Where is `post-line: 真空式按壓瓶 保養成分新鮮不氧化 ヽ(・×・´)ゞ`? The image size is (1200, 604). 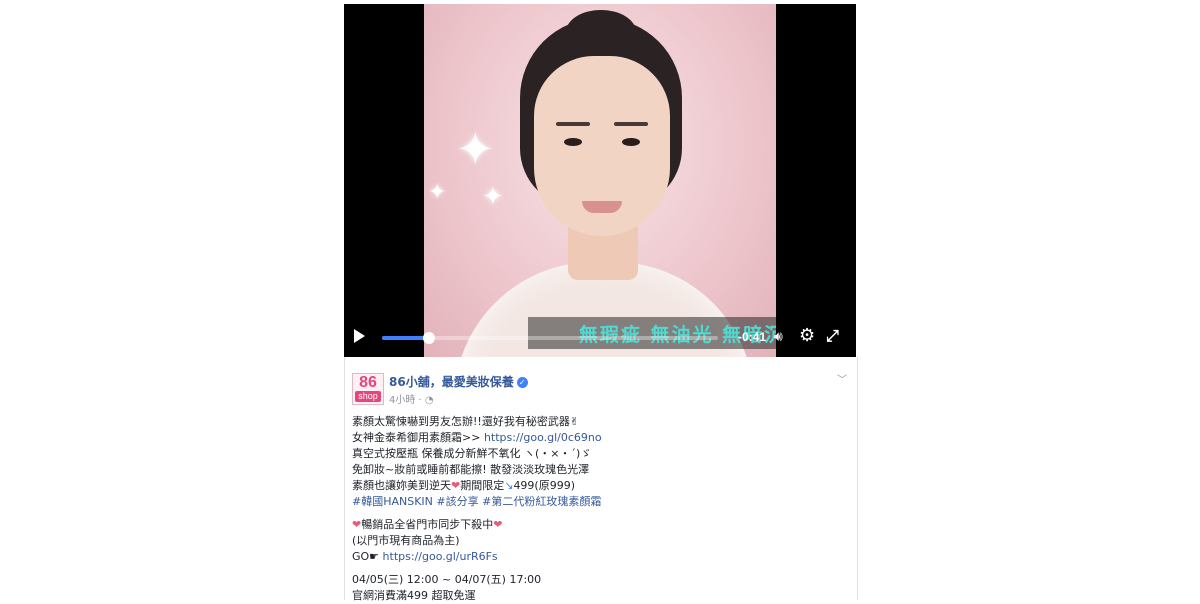 post-line: 真空式按壓瓶 保養成分新鮮不氧化 ヽ(・×・´)ゞ is located at coordinates (472, 453).